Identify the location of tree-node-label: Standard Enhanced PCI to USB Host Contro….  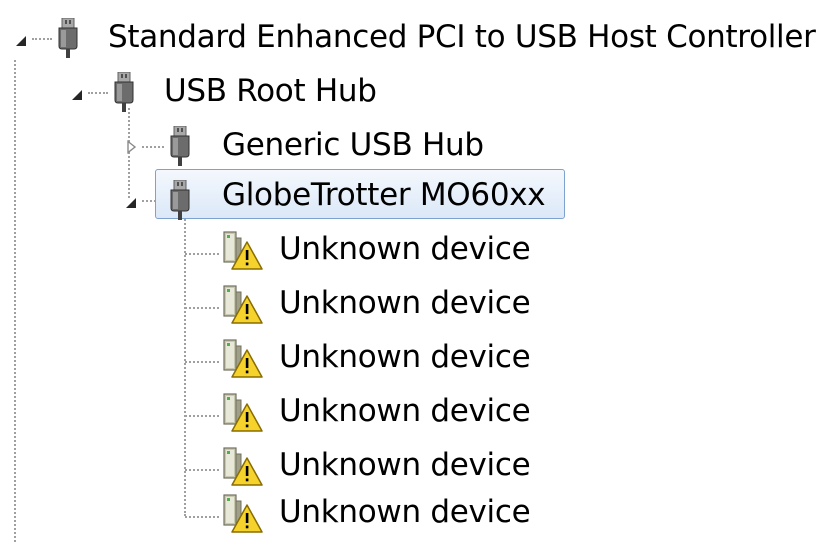
(462, 37).